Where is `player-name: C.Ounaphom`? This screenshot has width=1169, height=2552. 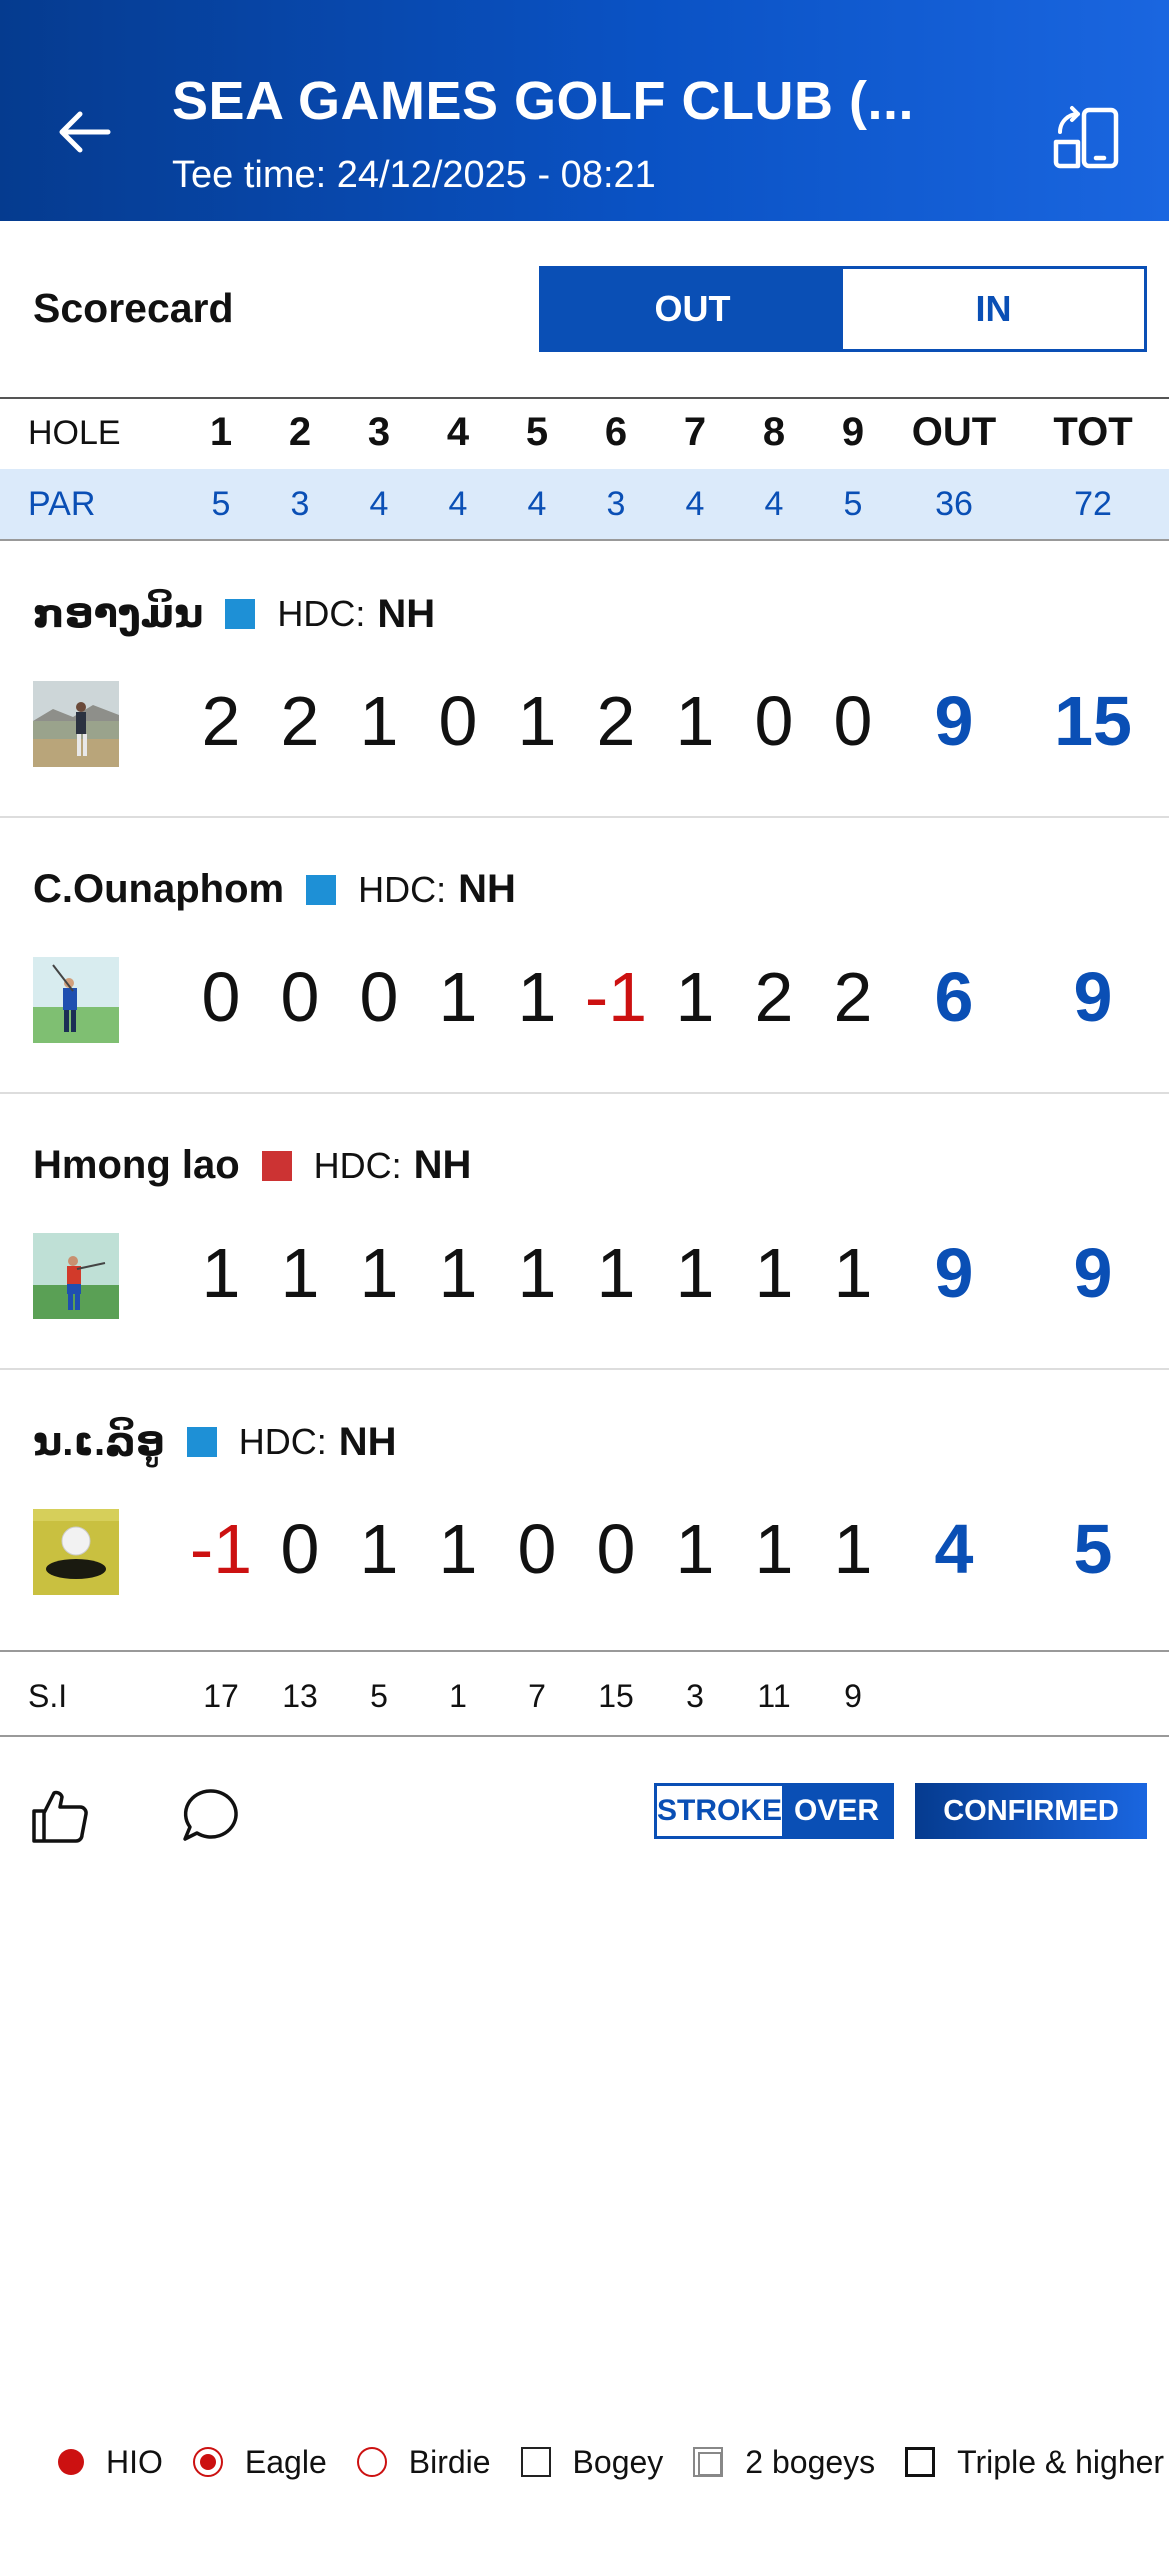
player-name: C.Ounaphom is located at coordinates (159, 889).